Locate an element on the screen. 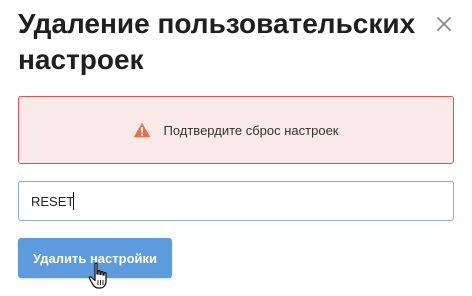  close-button is located at coordinates (444, 24).